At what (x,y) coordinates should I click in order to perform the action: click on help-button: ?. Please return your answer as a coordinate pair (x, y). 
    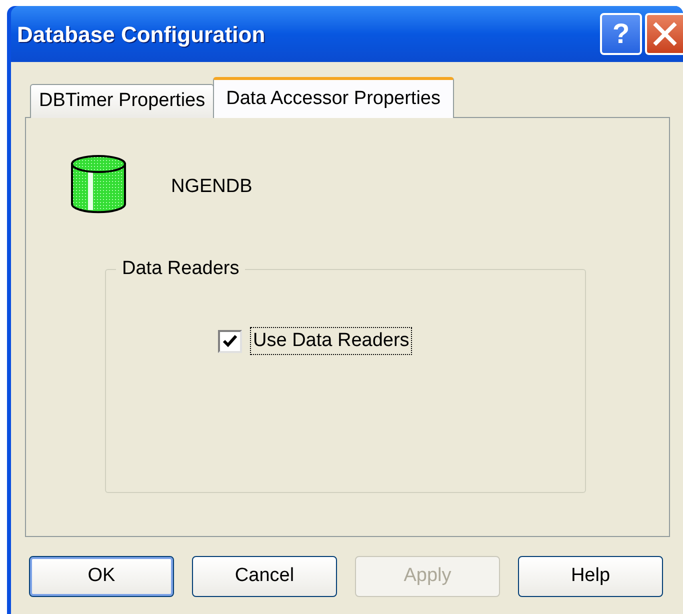
    Looking at the image, I should click on (621, 34).